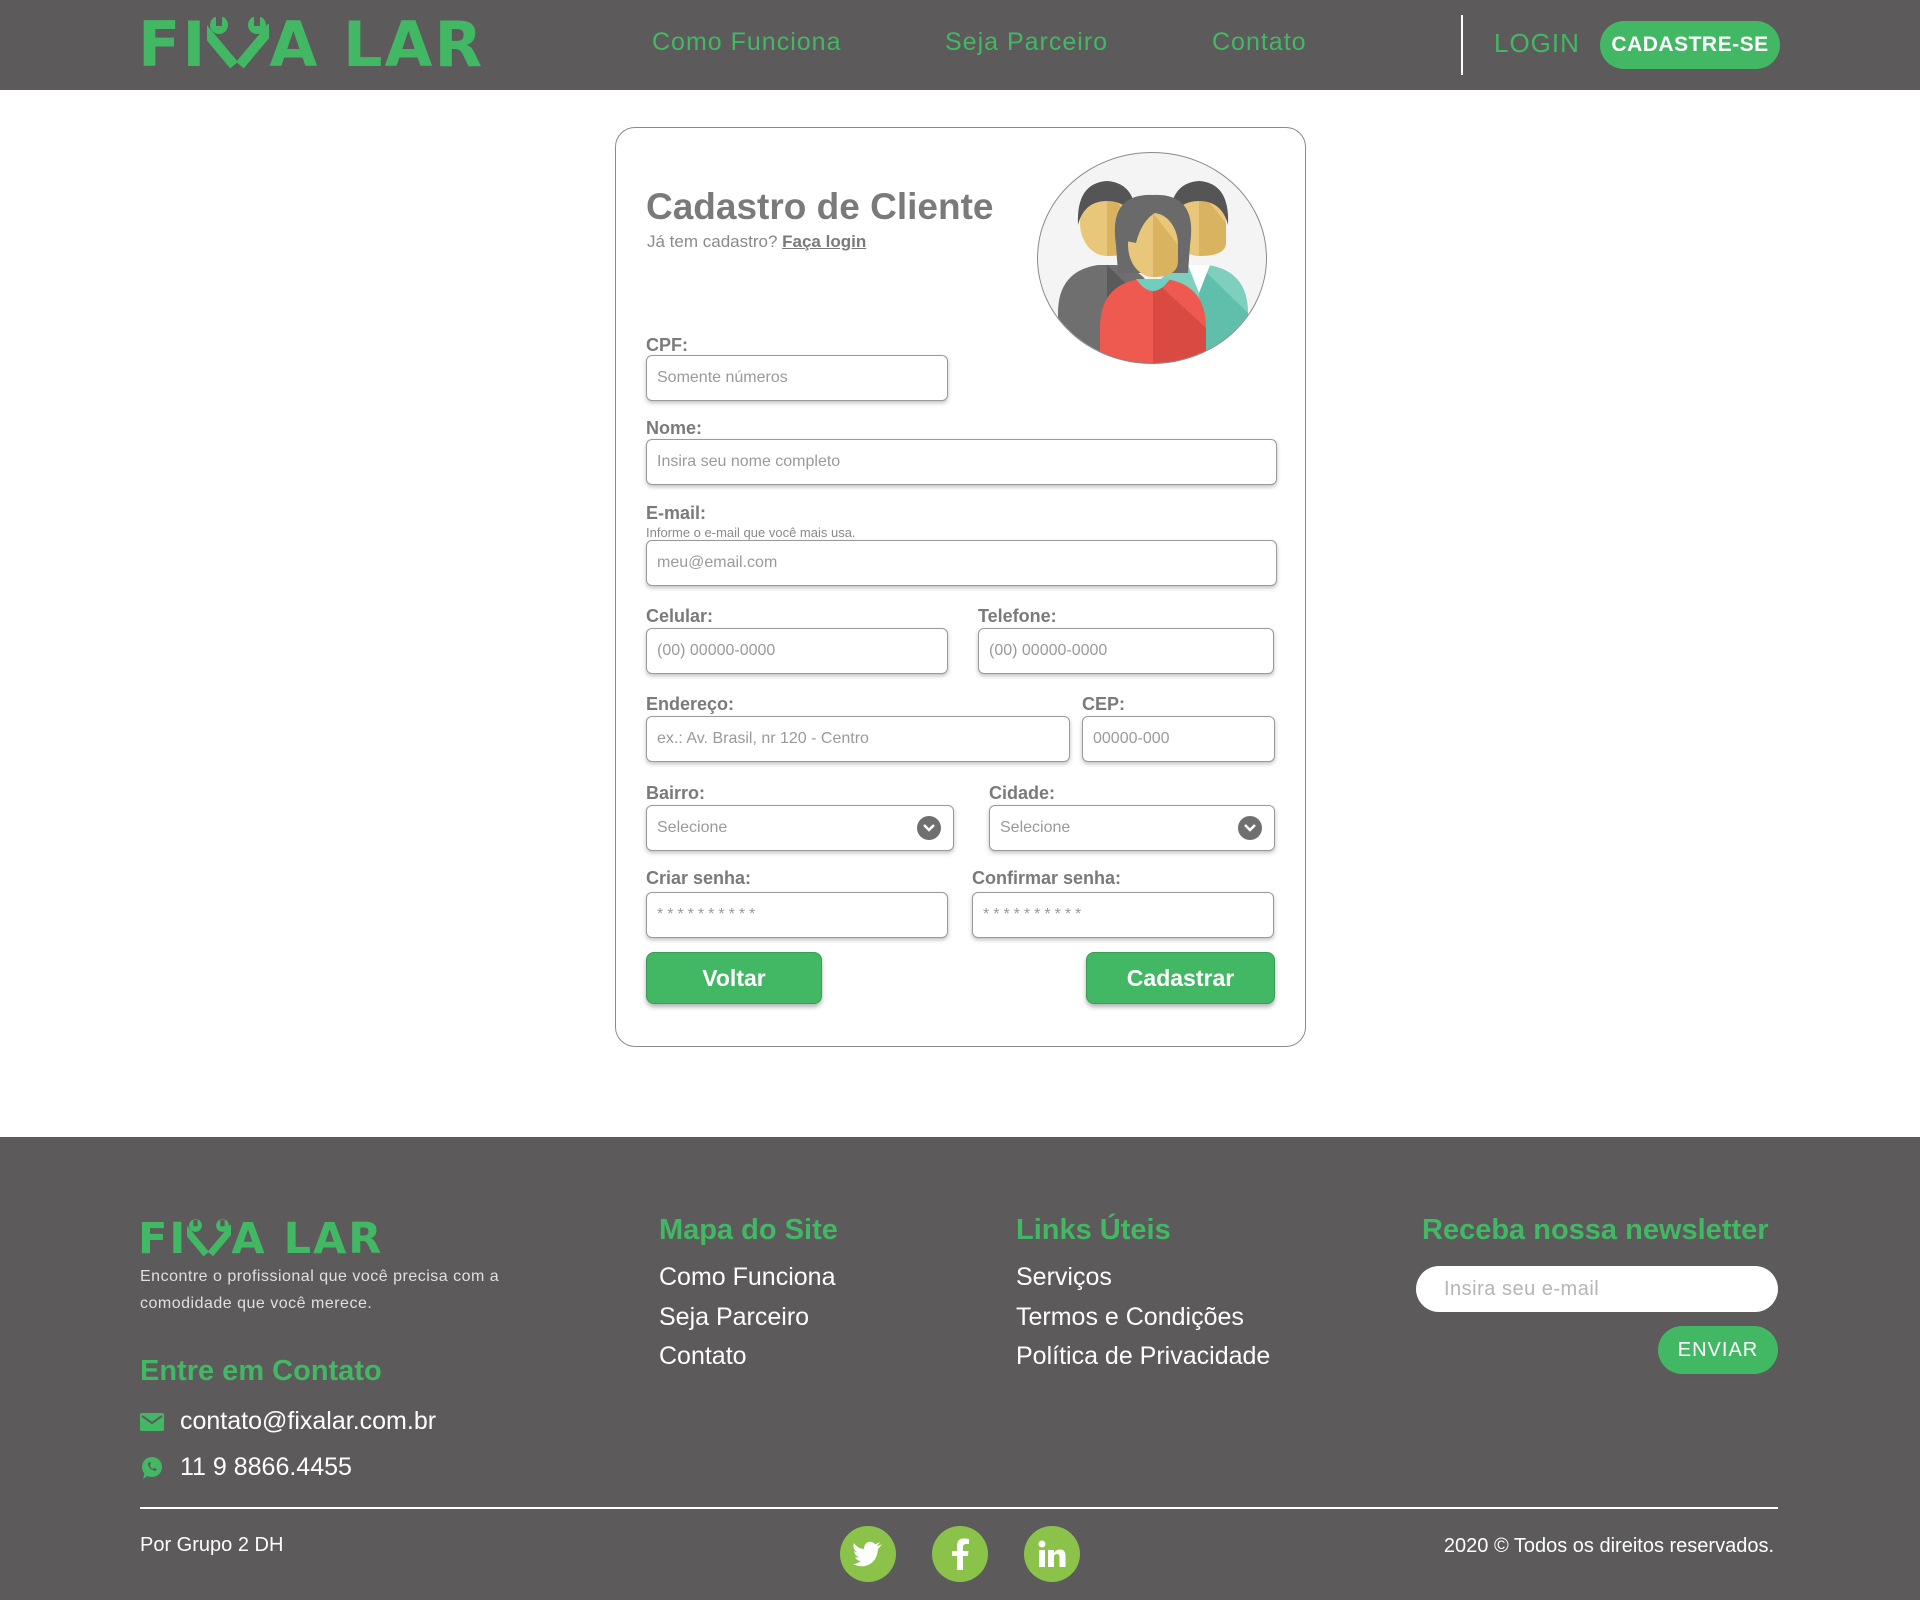 This screenshot has width=1920, height=1600. I want to click on submit-button: Cadastrar, so click(1180, 978).